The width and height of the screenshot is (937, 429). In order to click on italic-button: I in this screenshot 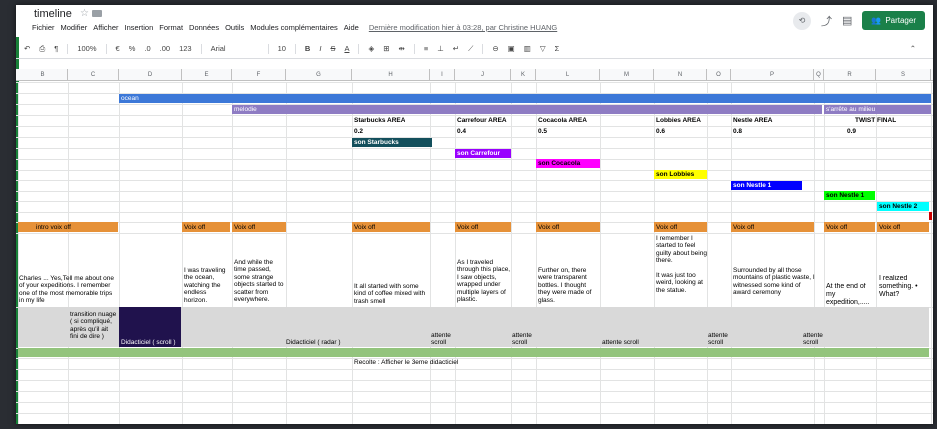, I will do `click(320, 48)`.